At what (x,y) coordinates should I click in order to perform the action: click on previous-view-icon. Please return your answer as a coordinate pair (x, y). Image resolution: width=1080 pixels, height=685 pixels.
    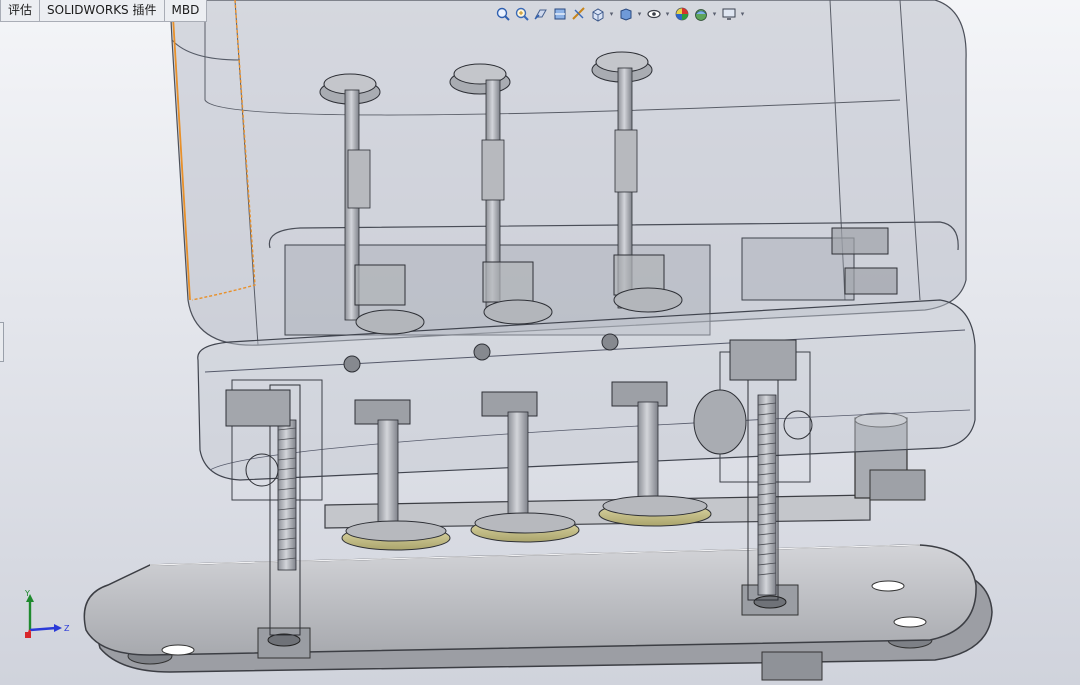
    Looking at the image, I should click on (540, 14).